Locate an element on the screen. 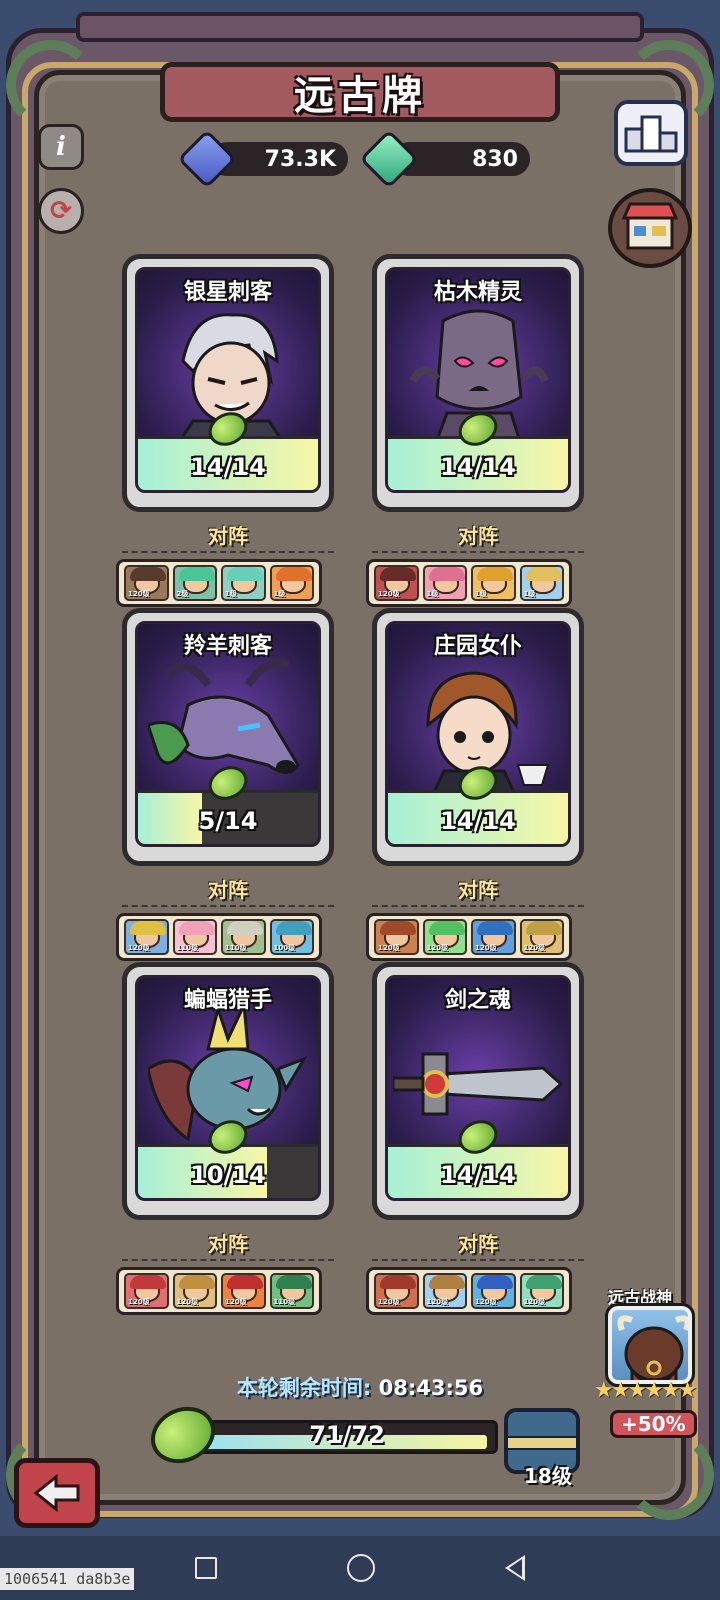 The image size is (720, 1600). card-slot-5: 蝙蝠猎手 10/14 对阵 120级 120级 120级 110级 is located at coordinates (225, 1138).